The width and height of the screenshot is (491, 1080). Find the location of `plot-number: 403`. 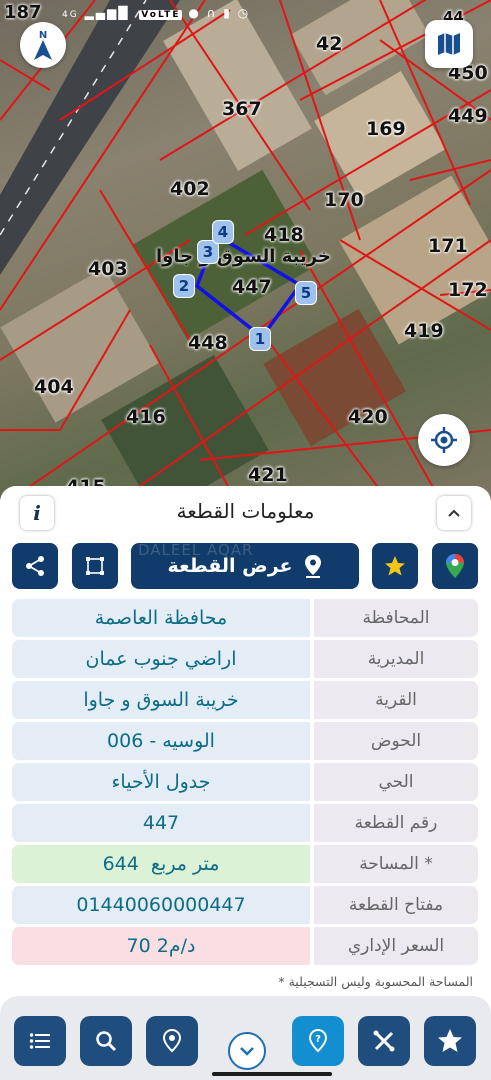

plot-number: 403 is located at coordinates (108, 269).